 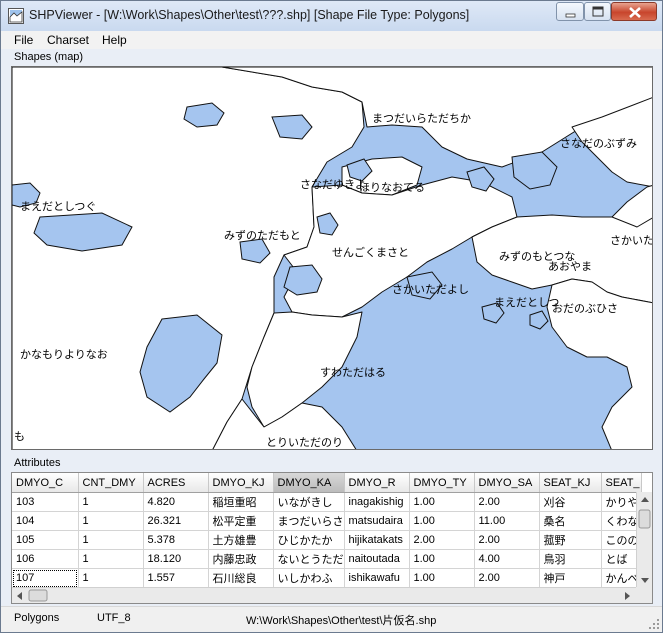 I want to click on maximize-icon, so click(x=598, y=11).